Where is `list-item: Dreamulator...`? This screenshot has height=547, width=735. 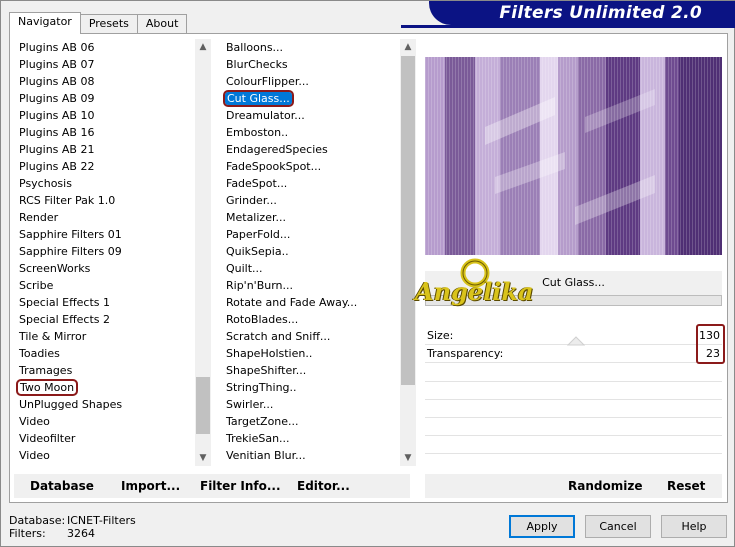
list-item: Dreamulator... is located at coordinates (310, 115).